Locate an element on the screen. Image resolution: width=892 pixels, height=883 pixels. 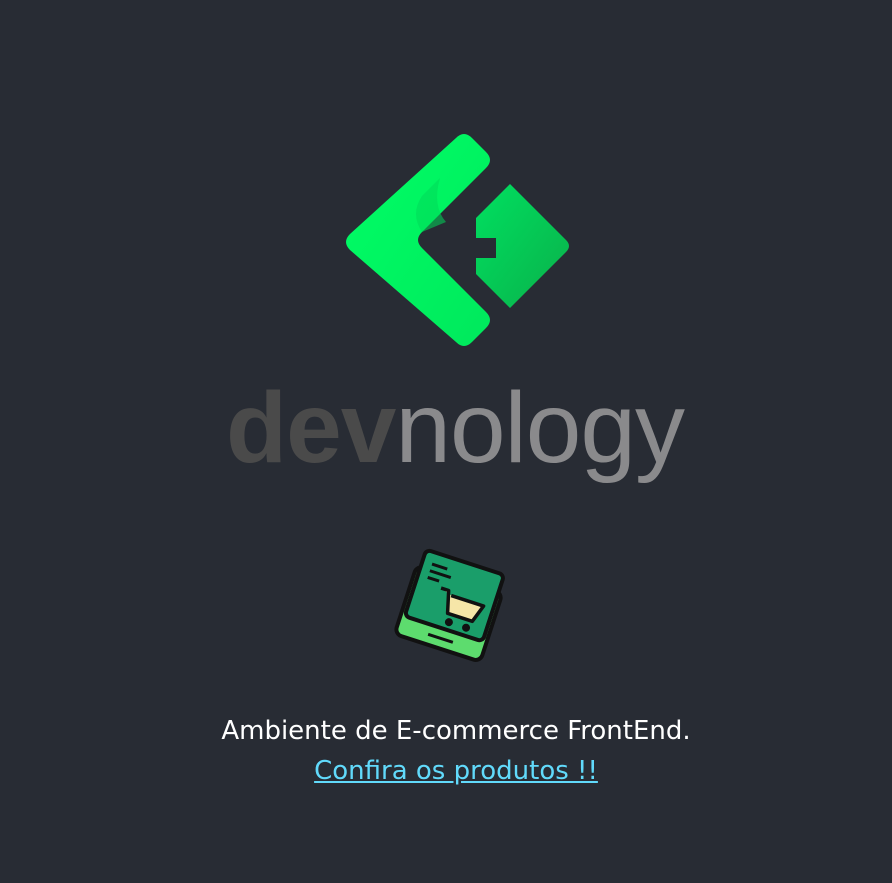
wordmark-dev: dev is located at coordinates (311, 428).